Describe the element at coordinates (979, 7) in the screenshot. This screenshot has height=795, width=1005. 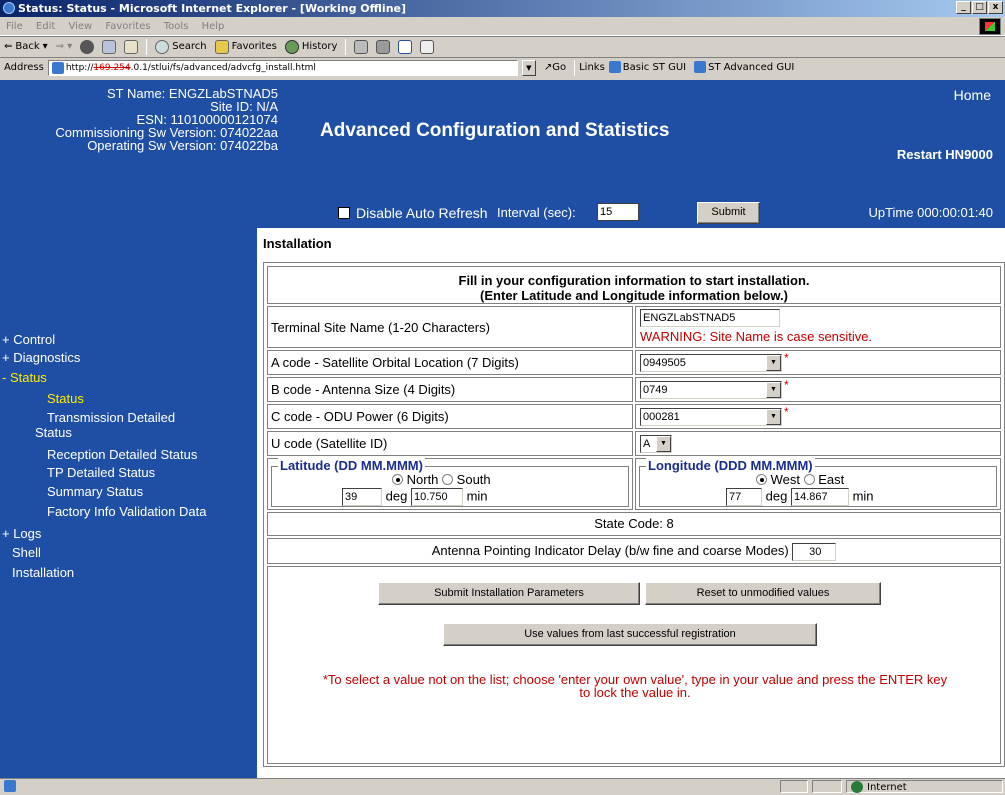
I see `maximize-button: □` at that location.